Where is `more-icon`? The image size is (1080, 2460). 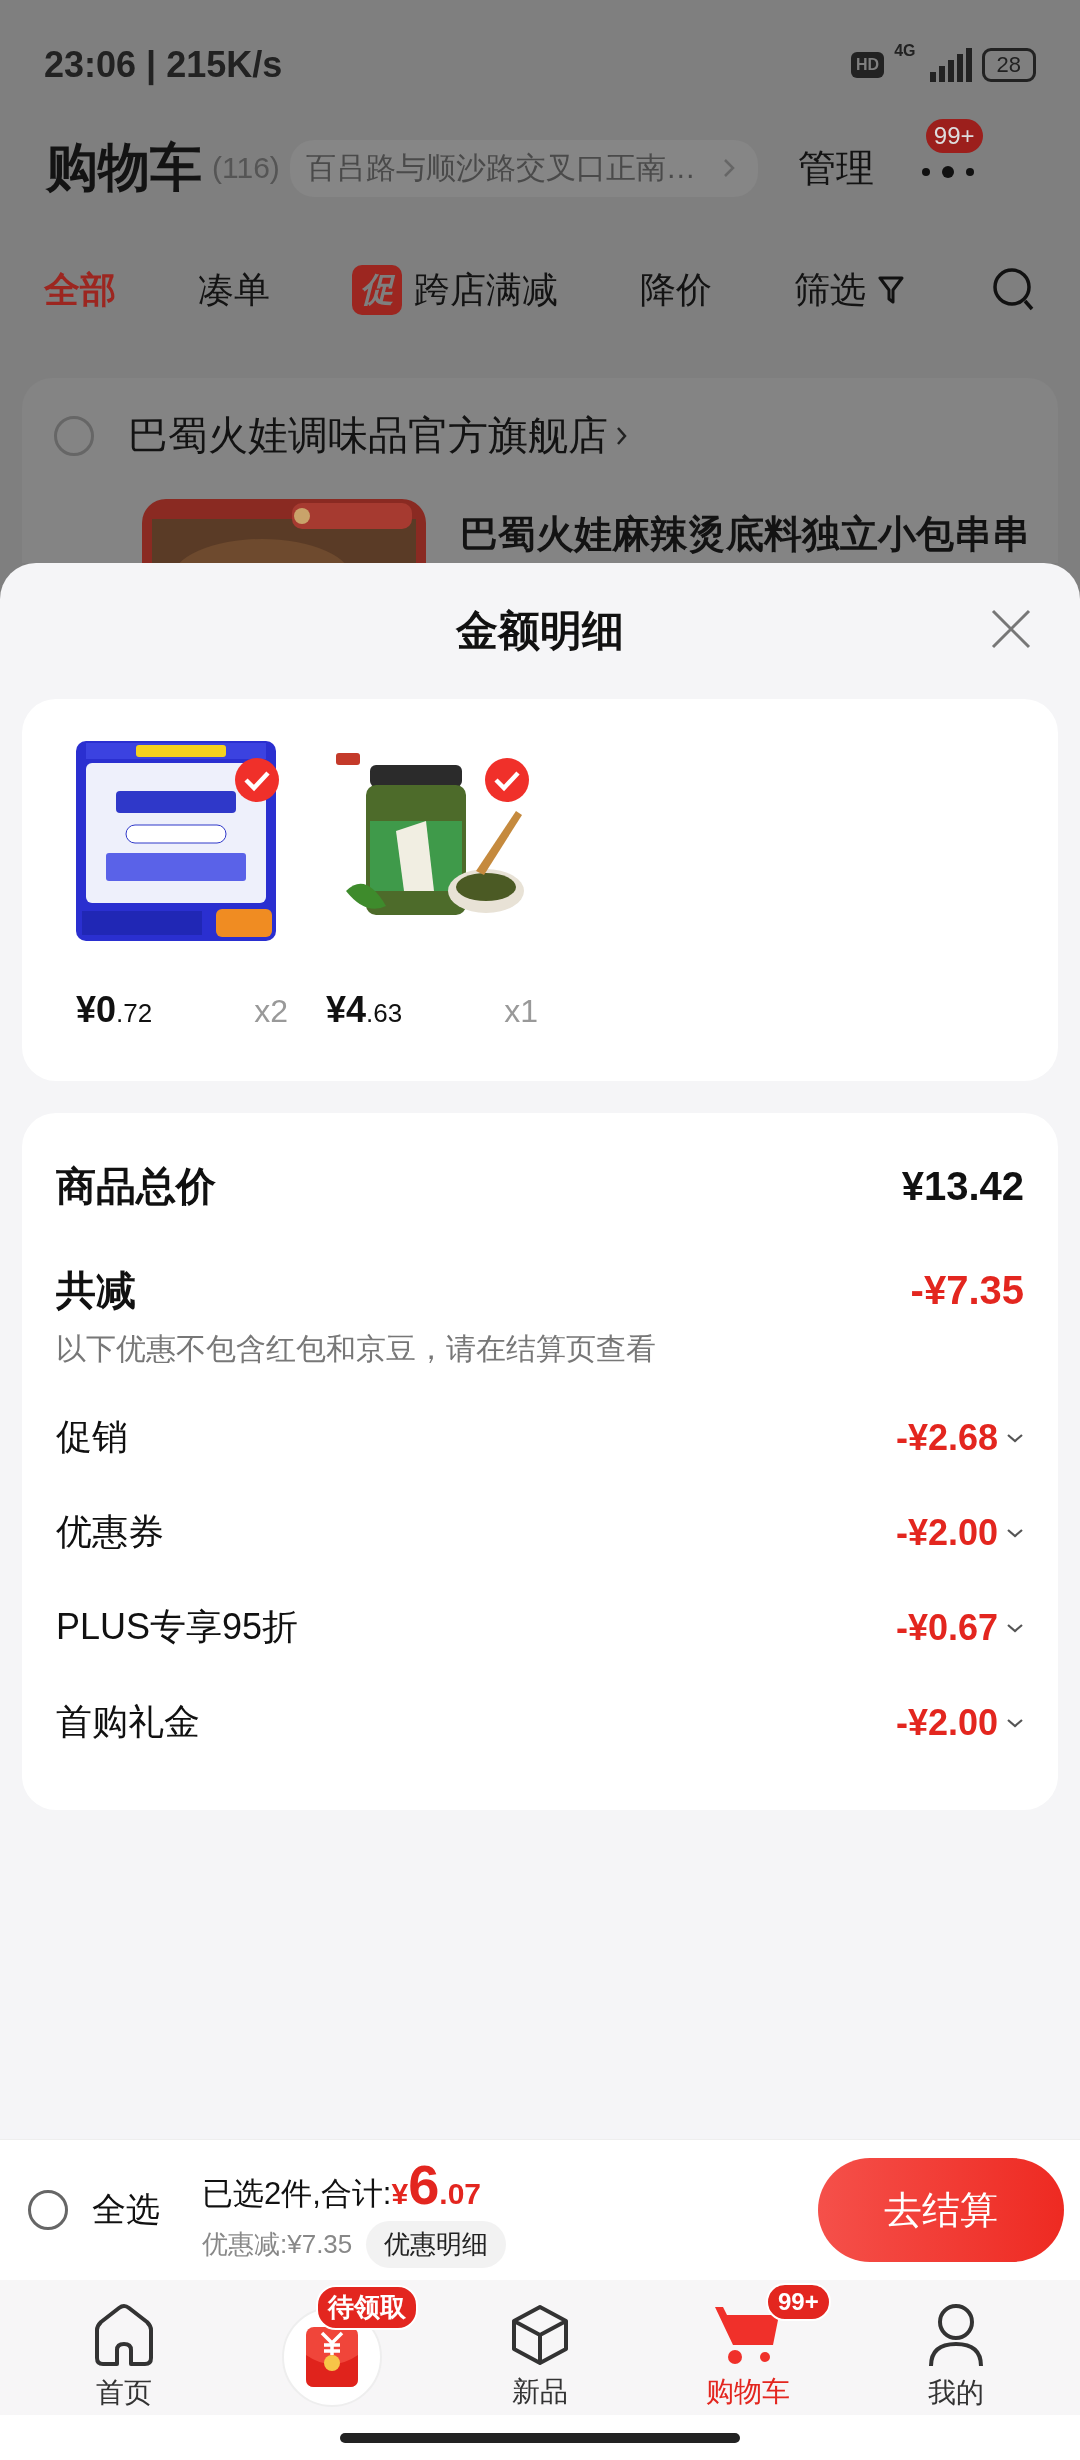 more-icon is located at coordinates (947, 172).